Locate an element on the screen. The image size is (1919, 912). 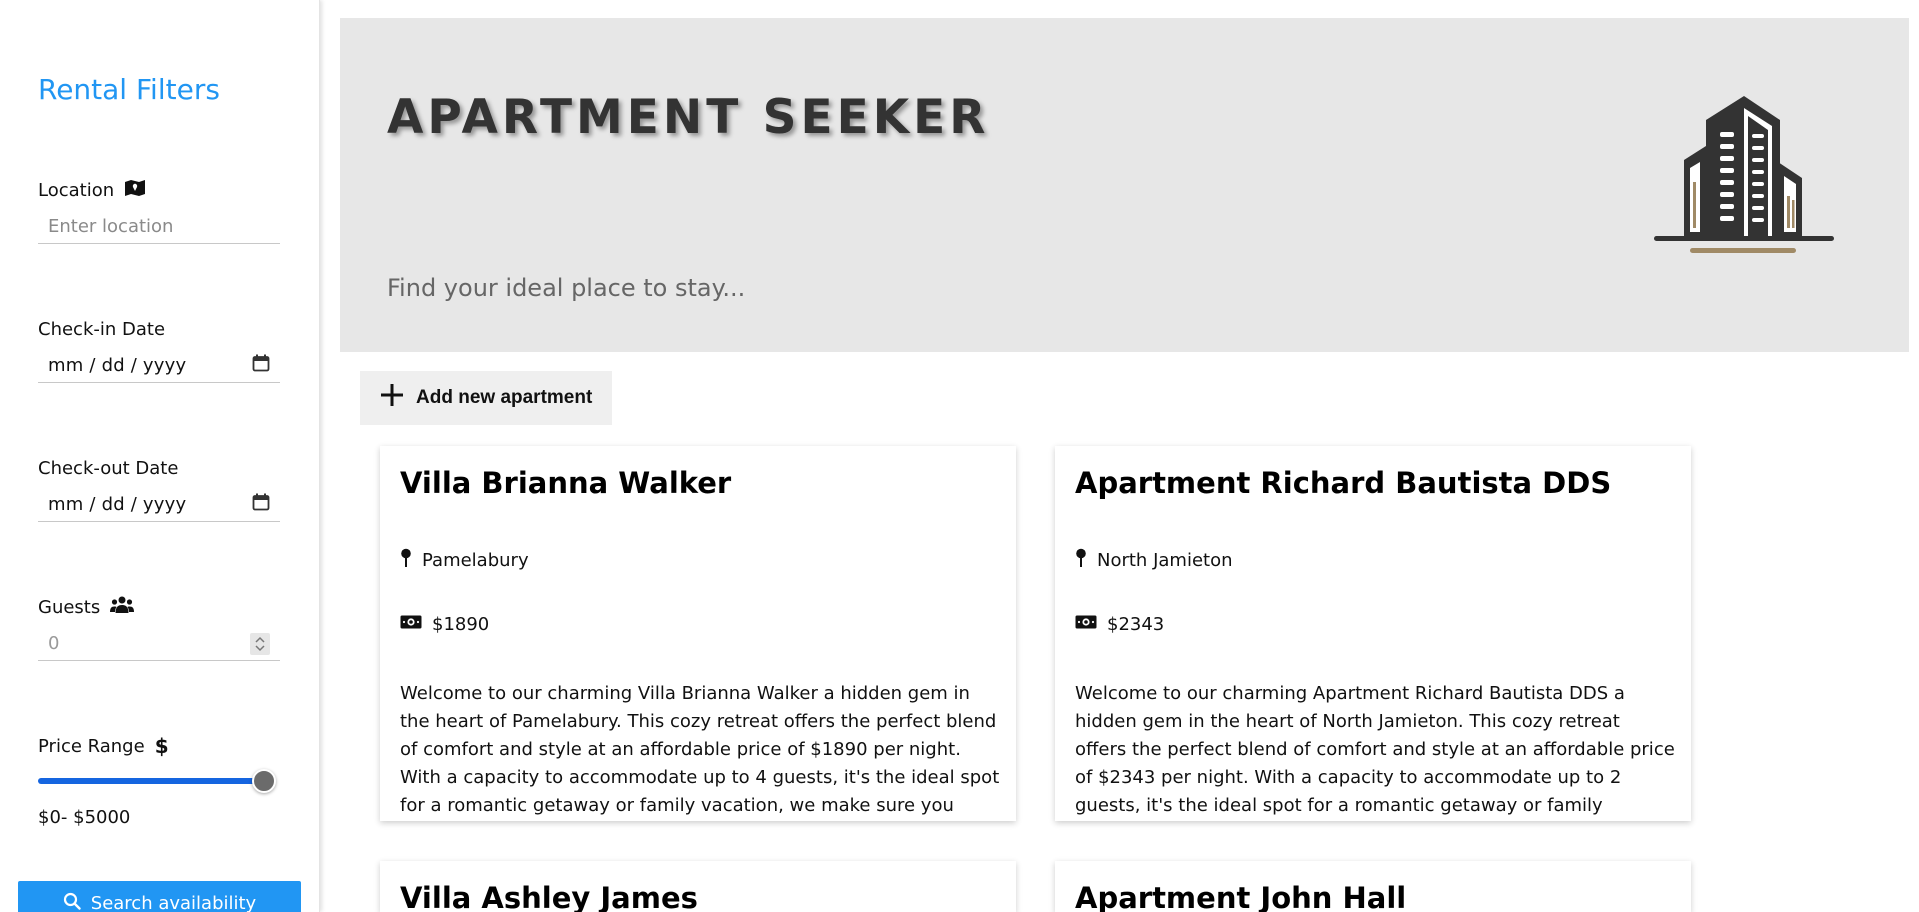
dollar-icon: $ is located at coordinates (161, 746).